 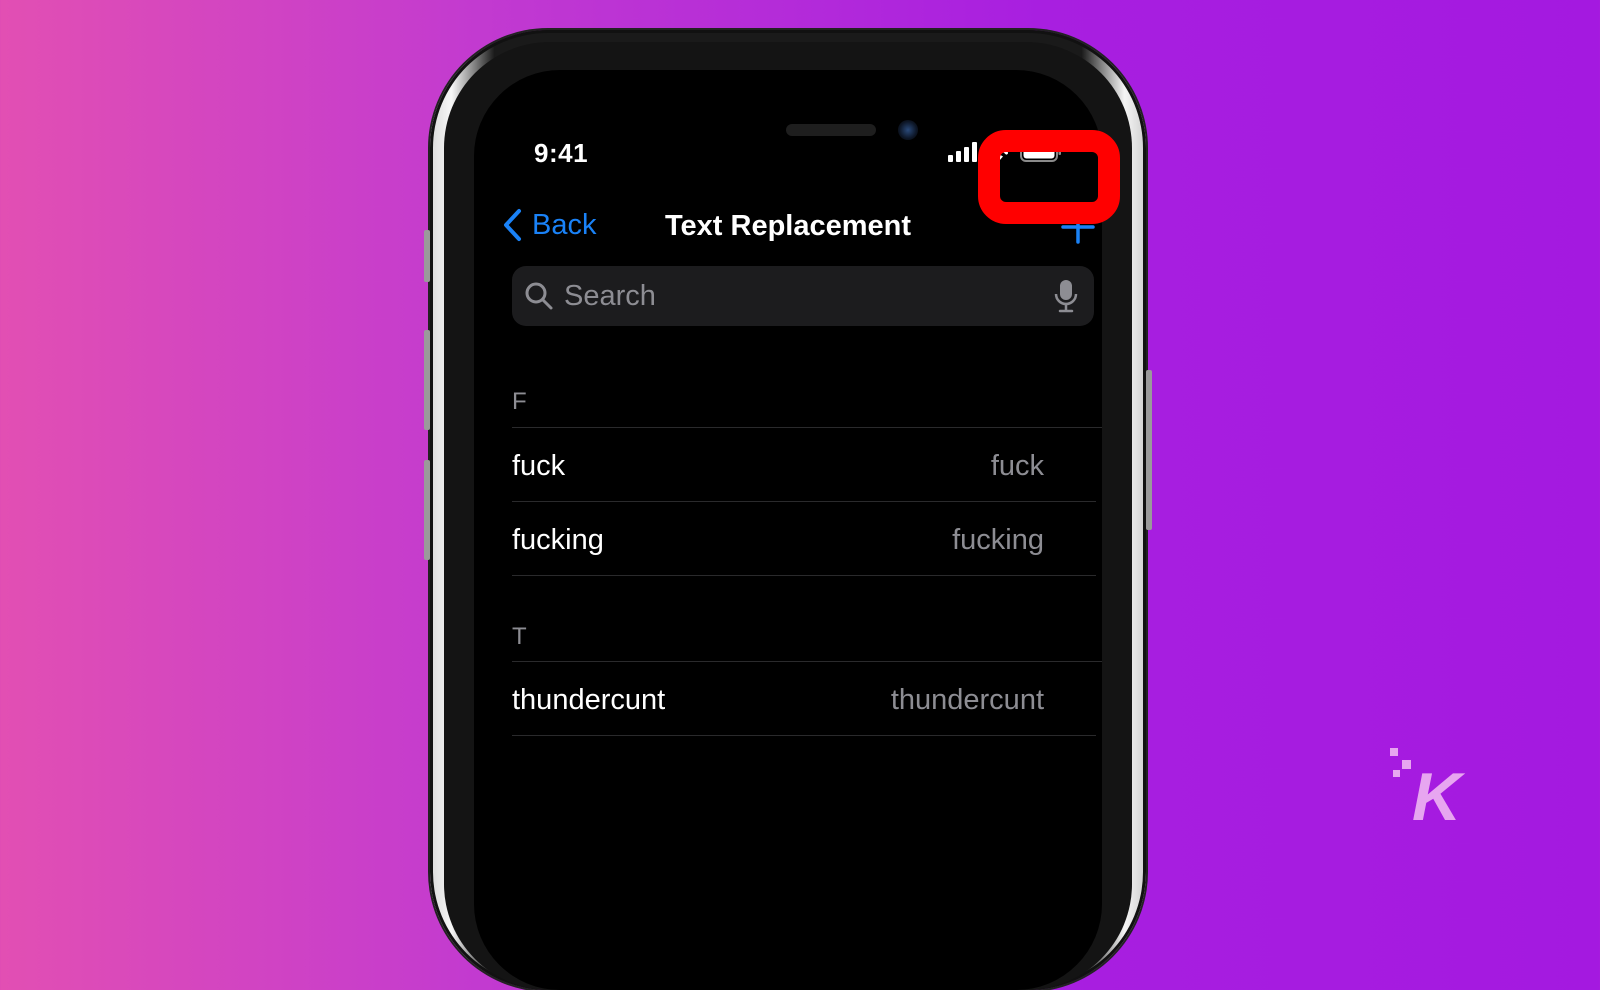 I want to click on section-index-bar: ABCDEFGHIJKLMNOP, so click(x=1101, y=723).